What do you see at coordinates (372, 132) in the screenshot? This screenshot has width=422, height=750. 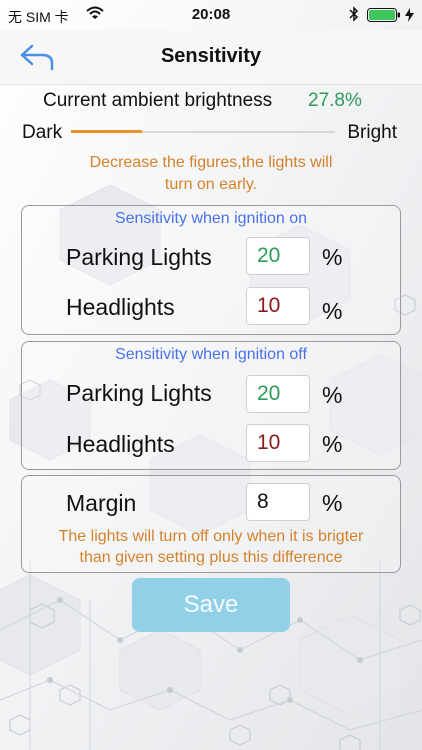 I see `slider-max-label: Bright` at bounding box center [372, 132].